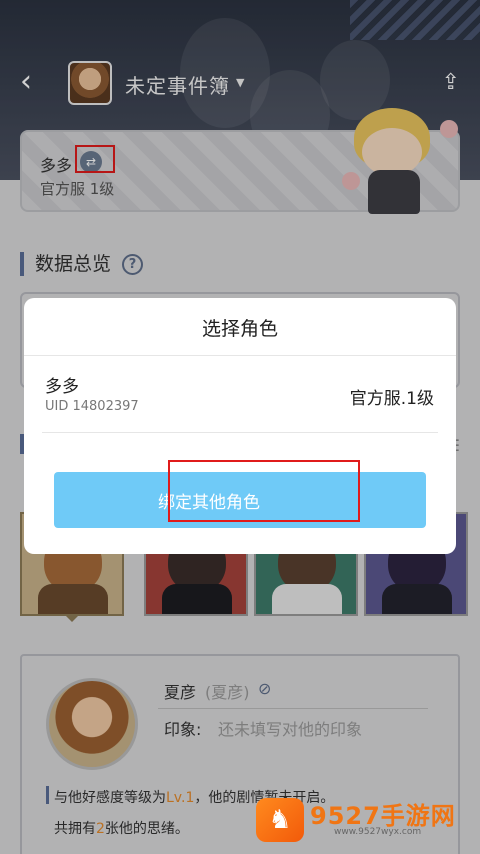 This screenshot has width=480, height=854. What do you see at coordinates (62, 387) in the screenshot?
I see `role-option-name: 多多` at bounding box center [62, 387].